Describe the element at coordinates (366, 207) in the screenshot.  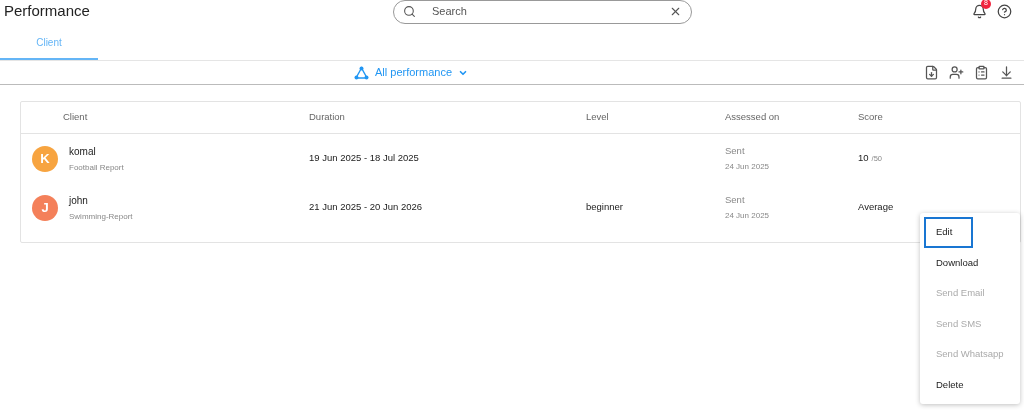
I see `duration-cell: 21 Jun 2025 - 20 Jun 2026` at that location.